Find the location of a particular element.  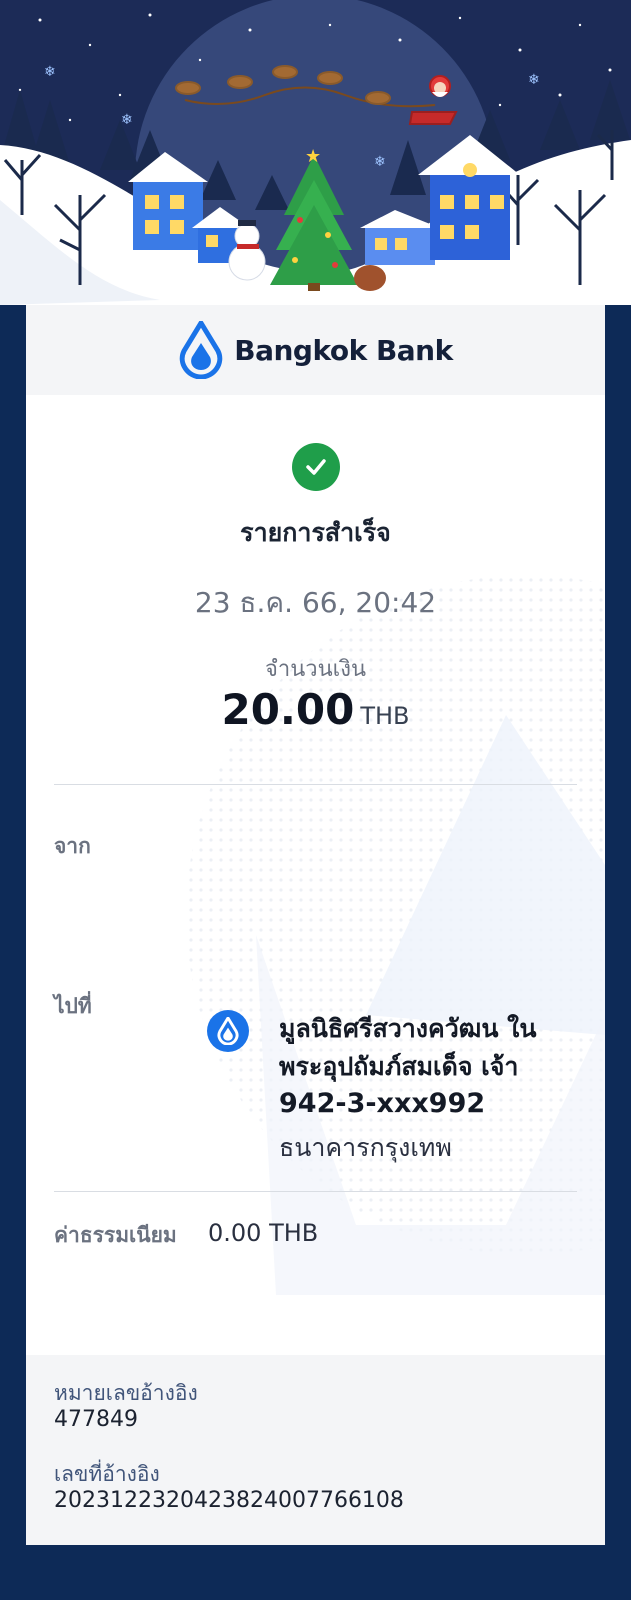

from-label: จาก is located at coordinates (72, 846).